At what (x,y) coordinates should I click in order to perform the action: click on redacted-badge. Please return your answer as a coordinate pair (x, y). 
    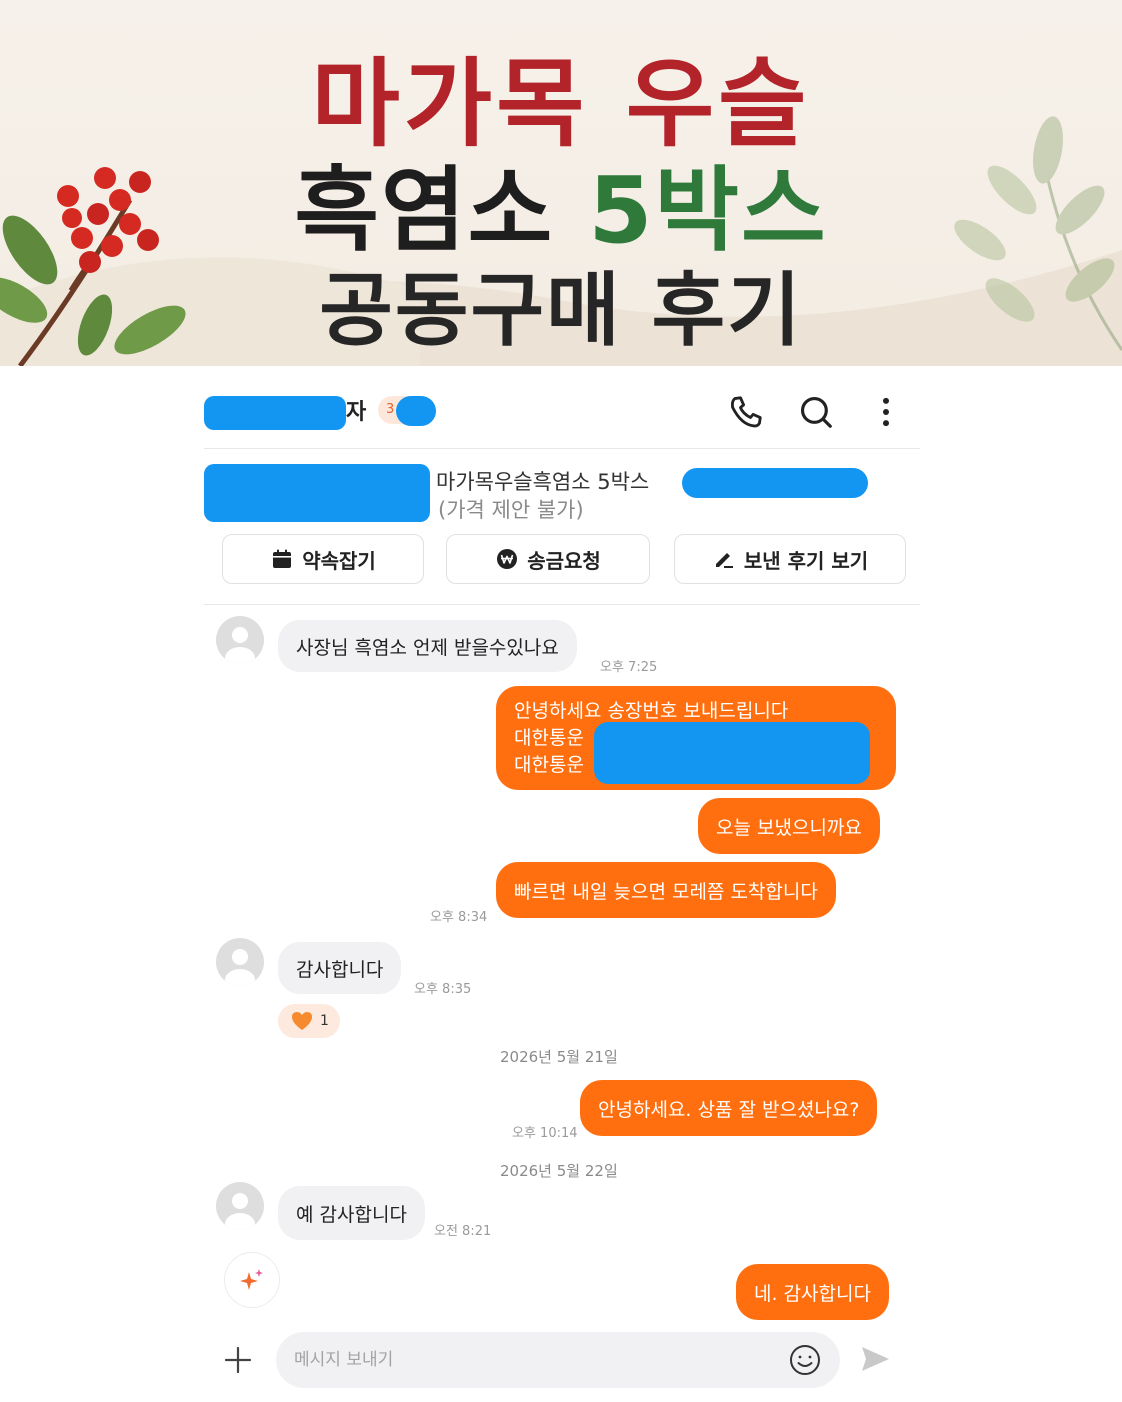
    Looking at the image, I should click on (416, 411).